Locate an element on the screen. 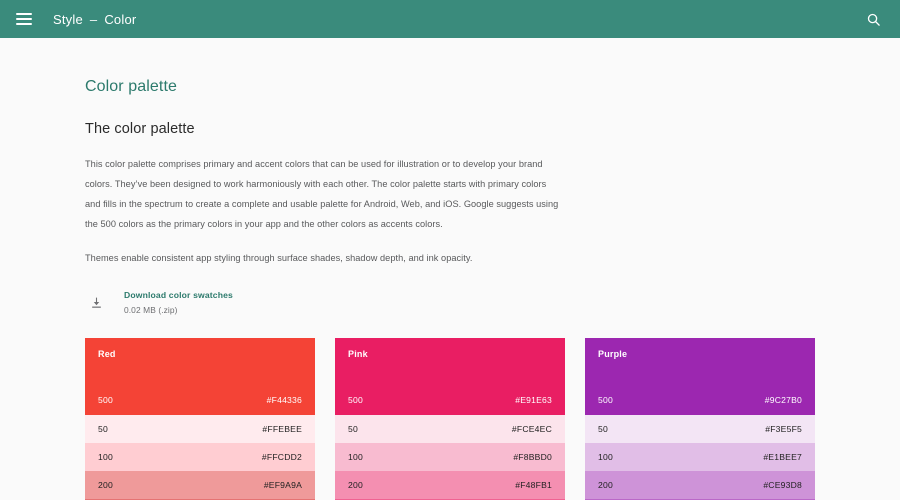  shade-row: 100 #FFCDD2 is located at coordinates (200, 457).